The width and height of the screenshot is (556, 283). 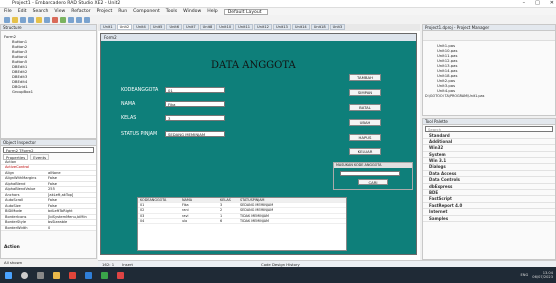 I want to click on menu-help: Help, so click(x=212, y=11).